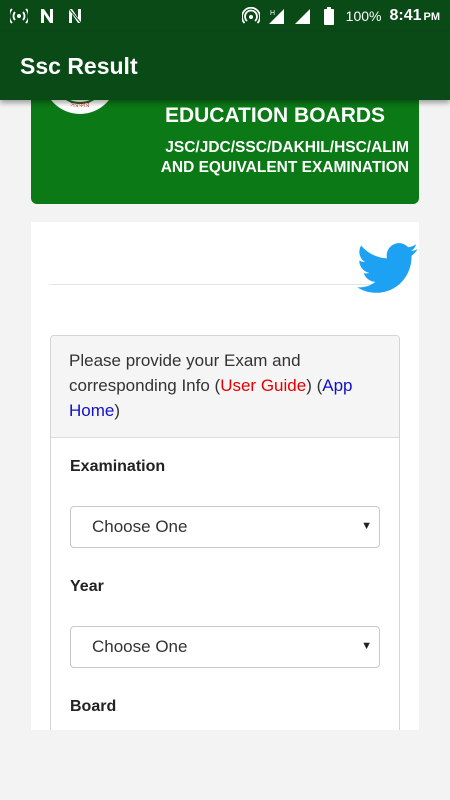  Describe the element at coordinates (284, 167) in the screenshot. I see `banner-subtitle-line2: AND EQUIVALENT EXAMINATION` at that location.